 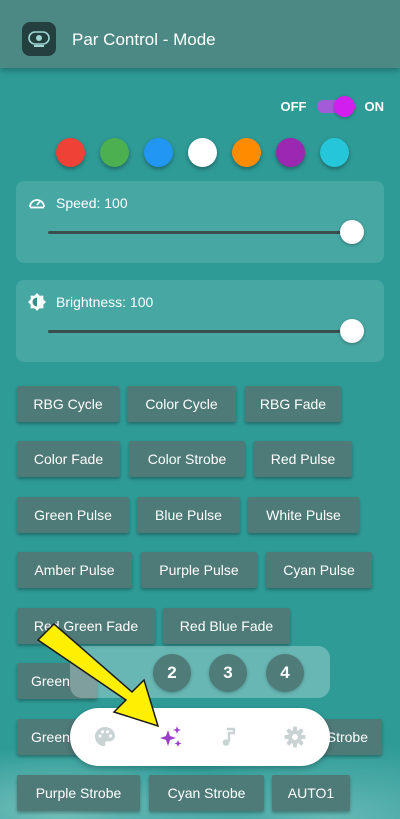 I want to click on page-button-4: 4, so click(x=285, y=673).